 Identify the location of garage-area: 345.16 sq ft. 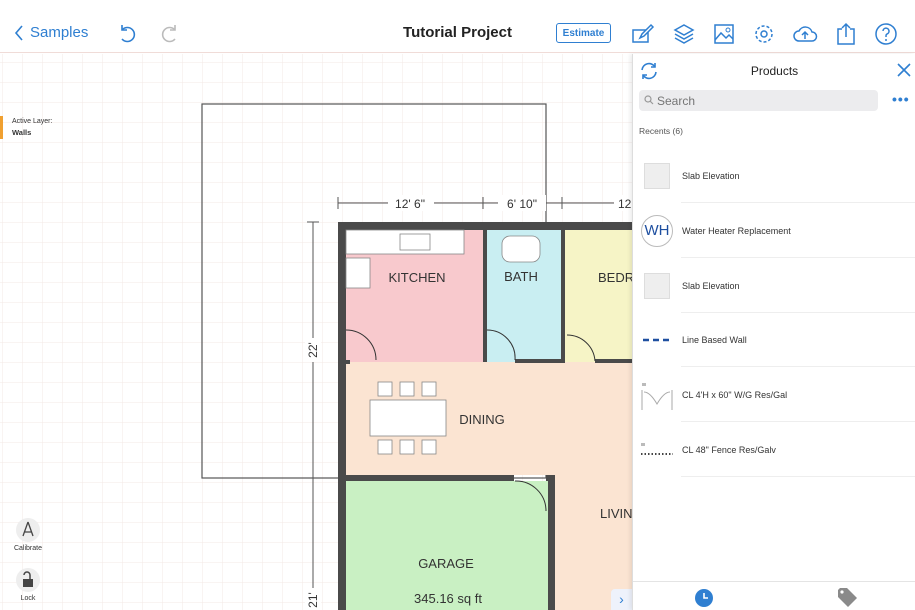
(448, 598).